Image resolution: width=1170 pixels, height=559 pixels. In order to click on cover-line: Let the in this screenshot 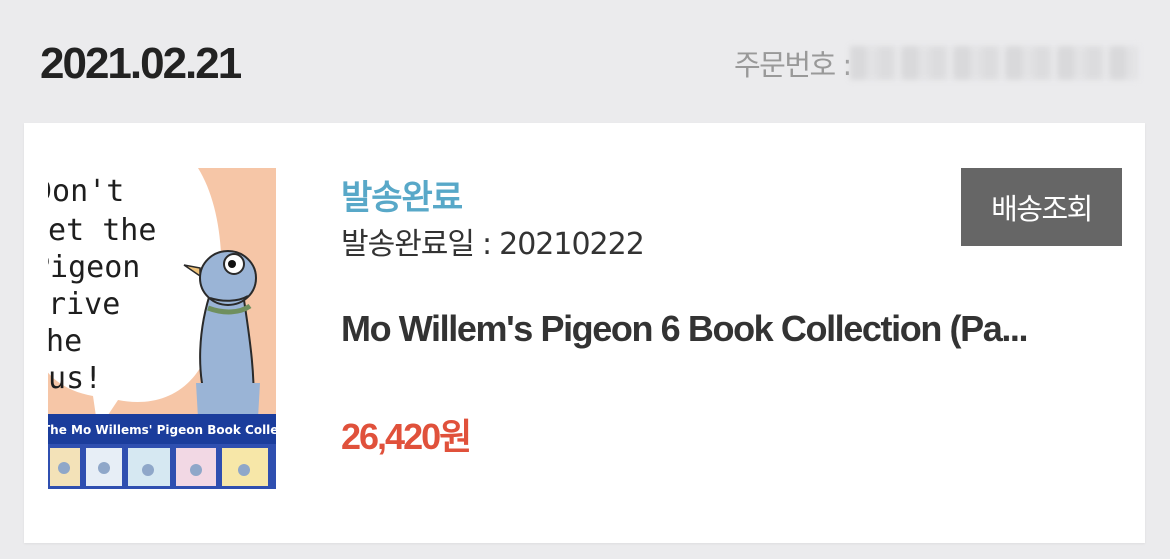, I will do `click(102, 230)`.